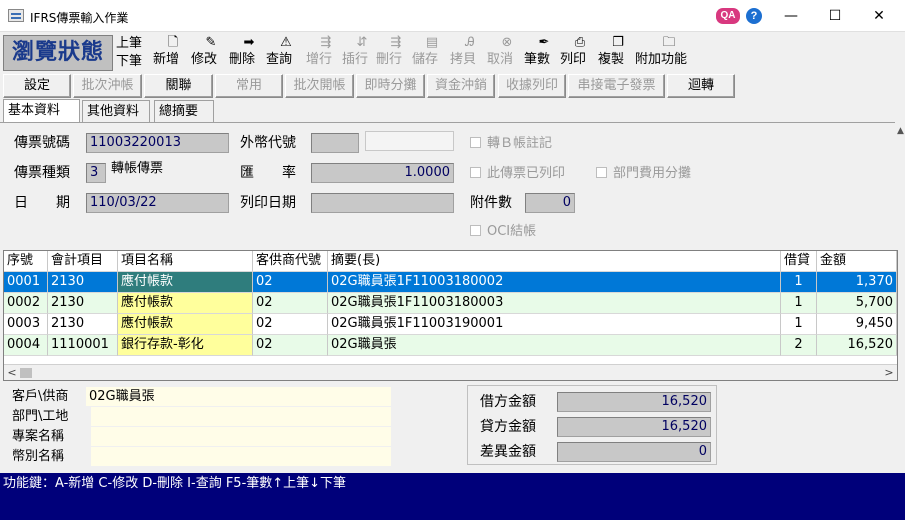  What do you see at coordinates (554, 324) in the screenshot?
I see `cell-memo: 02G職員張1F11003190001` at bounding box center [554, 324].